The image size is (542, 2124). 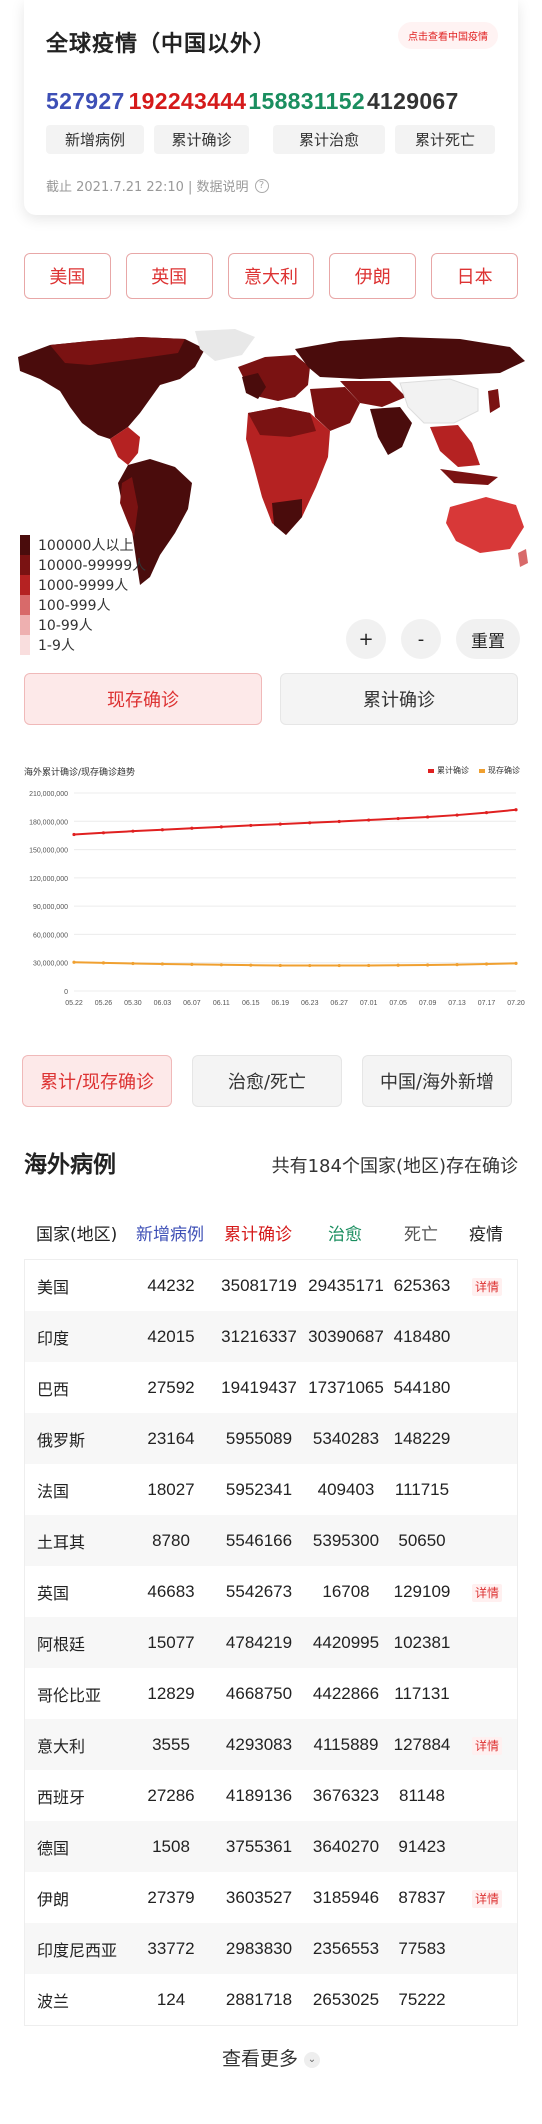 I want to click on cell-new: 12829, so click(x=171, y=1693).